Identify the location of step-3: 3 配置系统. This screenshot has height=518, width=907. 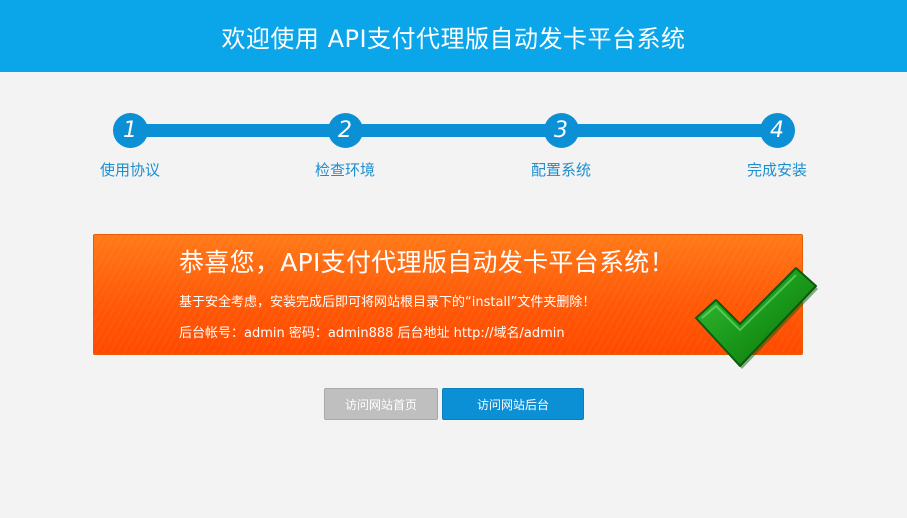
(561, 146).